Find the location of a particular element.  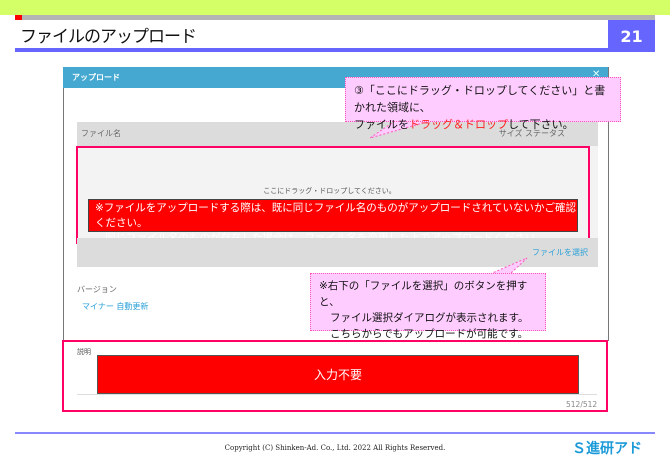

callout1-emphasis: ドラッグ＆ドロップ is located at coordinates (458, 124).